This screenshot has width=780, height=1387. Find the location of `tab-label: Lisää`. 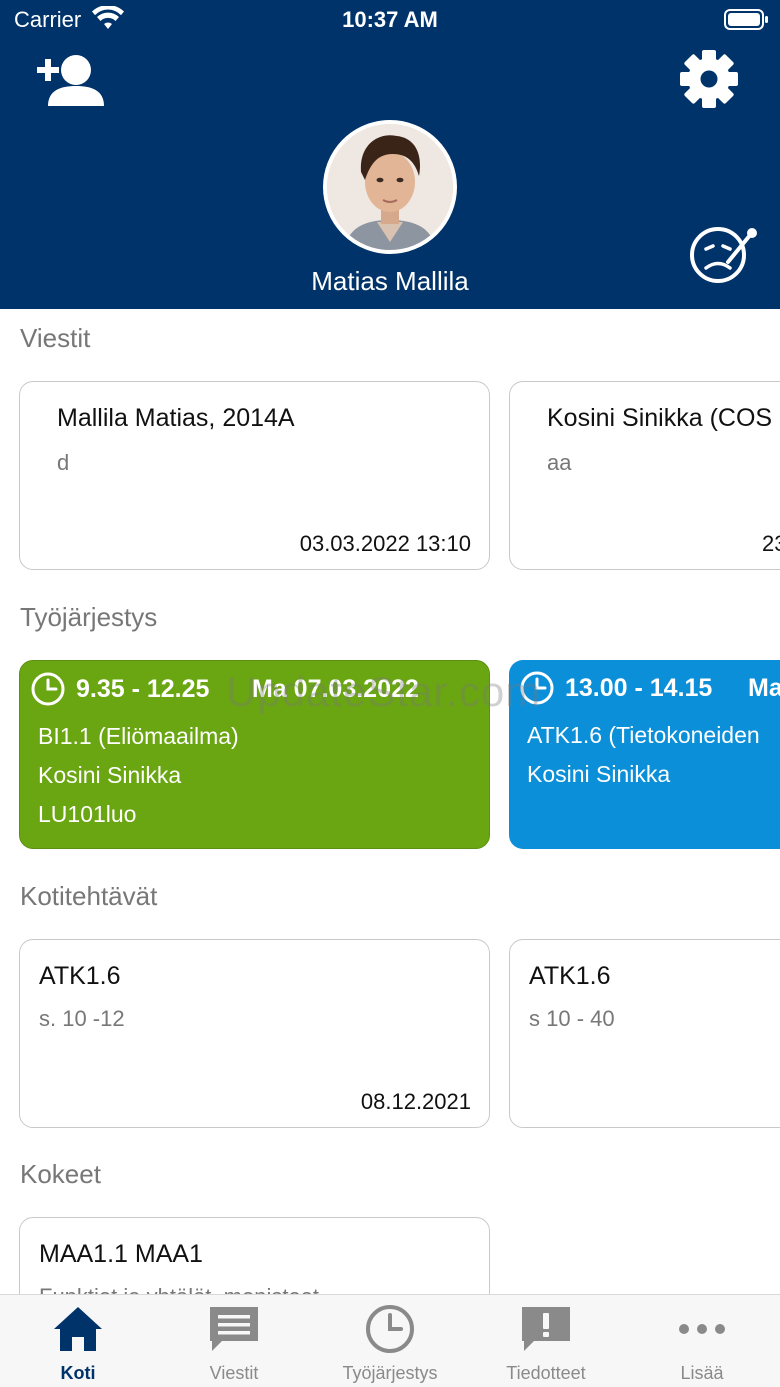

tab-label: Lisää is located at coordinates (702, 1373).